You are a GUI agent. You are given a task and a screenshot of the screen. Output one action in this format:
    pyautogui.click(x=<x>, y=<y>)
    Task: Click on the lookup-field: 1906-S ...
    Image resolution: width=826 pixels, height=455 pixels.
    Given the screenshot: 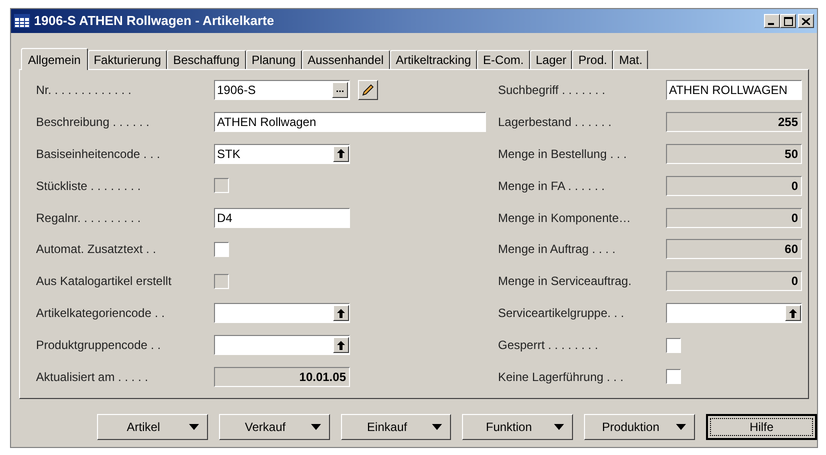 What is the action you would take?
    pyautogui.click(x=282, y=90)
    